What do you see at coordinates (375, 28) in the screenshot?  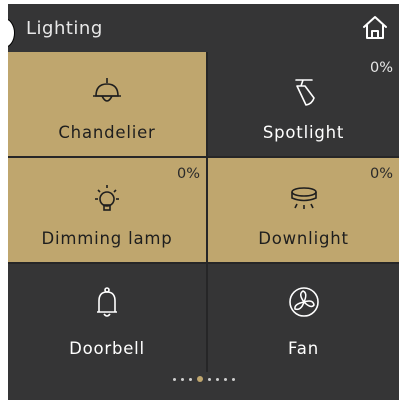 I see `home-icon` at bounding box center [375, 28].